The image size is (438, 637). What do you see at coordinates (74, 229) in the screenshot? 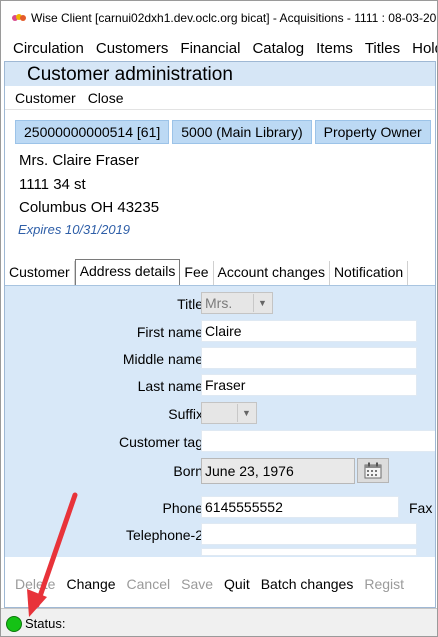
I see `patron-expiry: Expires 10/31/2019` at bounding box center [74, 229].